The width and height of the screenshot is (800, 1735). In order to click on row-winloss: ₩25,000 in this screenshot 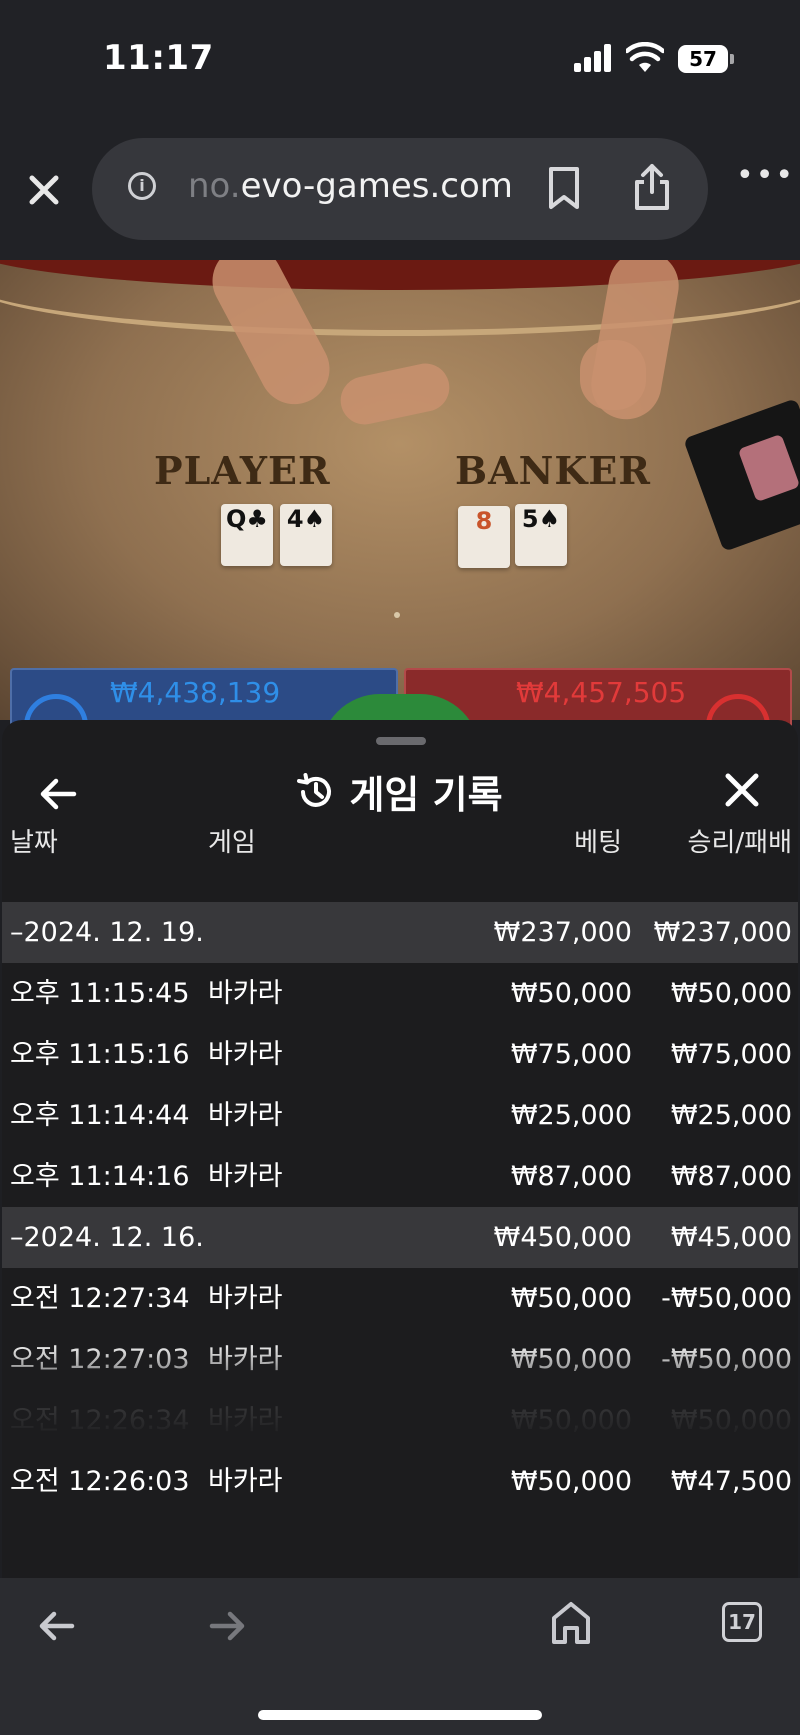, I will do `click(731, 1115)`.